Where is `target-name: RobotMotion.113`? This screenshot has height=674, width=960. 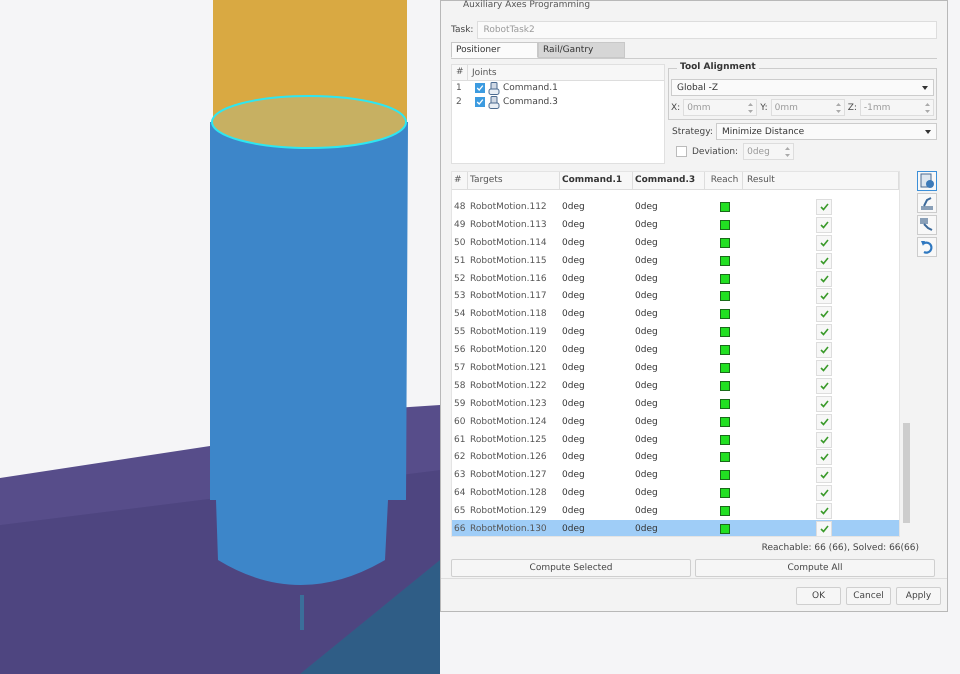 target-name: RobotMotion.113 is located at coordinates (508, 225).